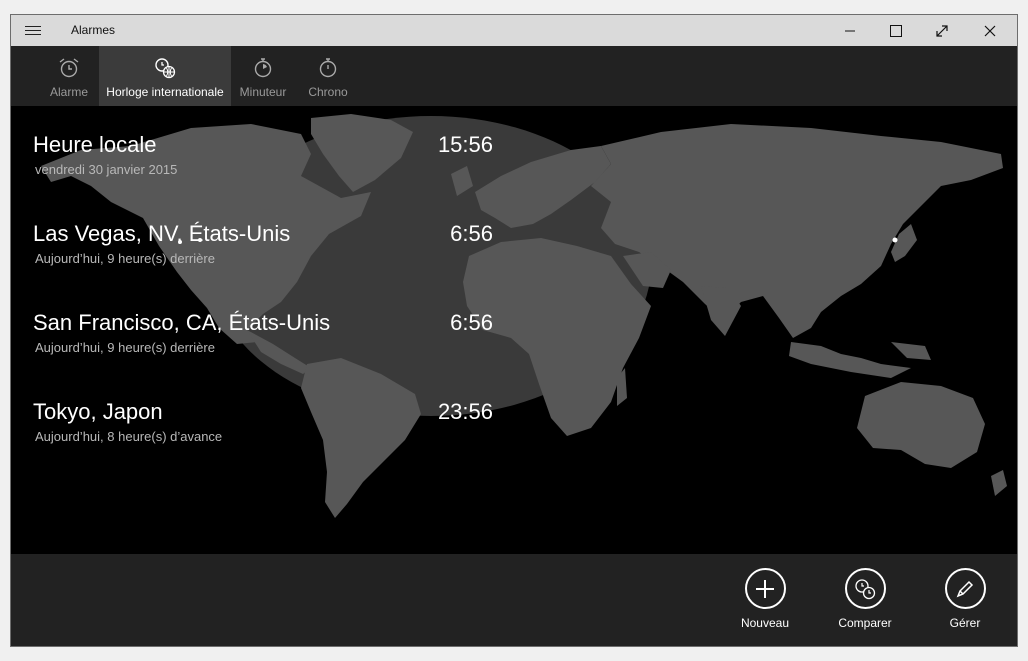 This screenshot has height=661, width=1028. What do you see at coordinates (514, 600) in the screenshot?
I see `app-bar: Nouveau Comparer Gérer` at bounding box center [514, 600].